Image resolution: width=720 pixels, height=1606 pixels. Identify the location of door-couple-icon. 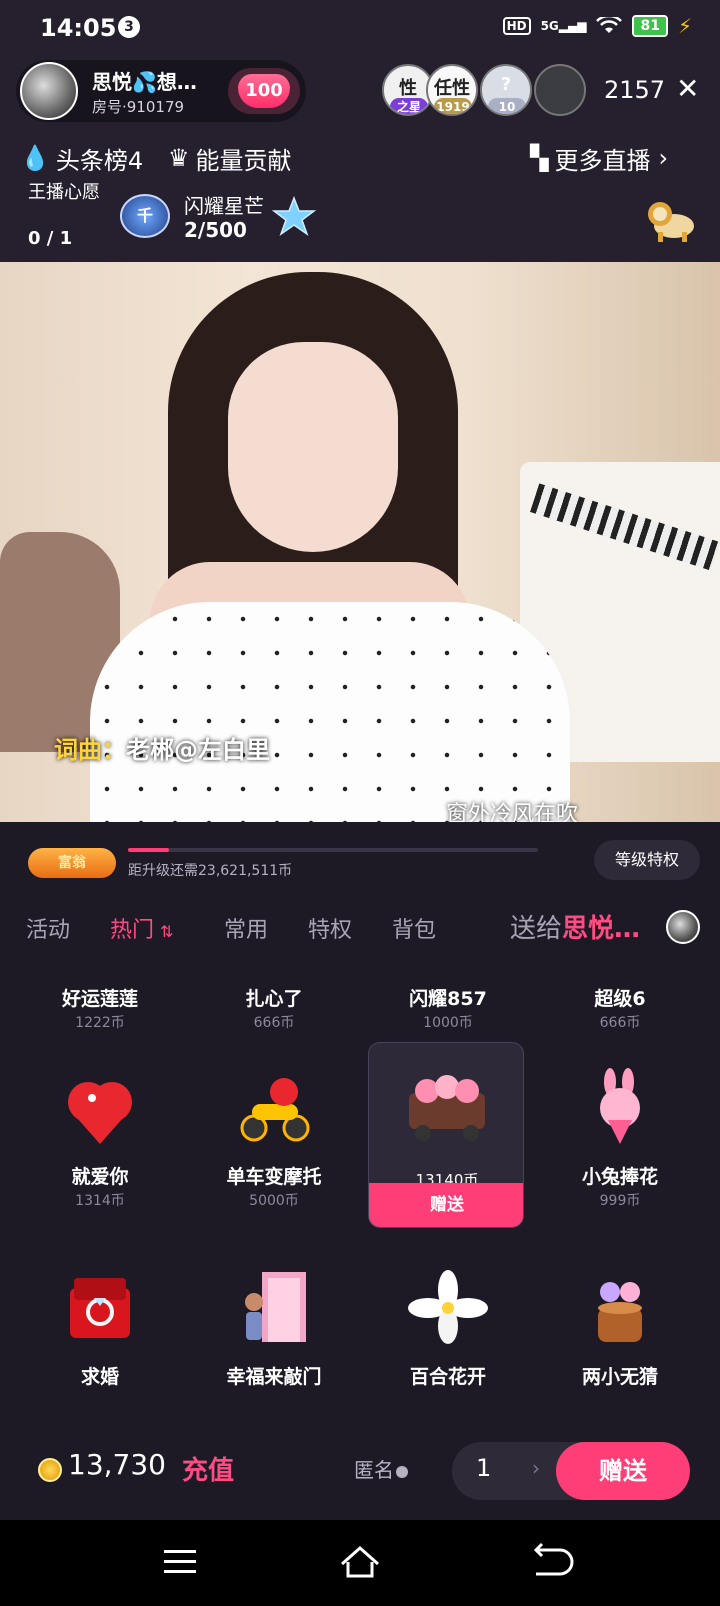
(275, 1307).